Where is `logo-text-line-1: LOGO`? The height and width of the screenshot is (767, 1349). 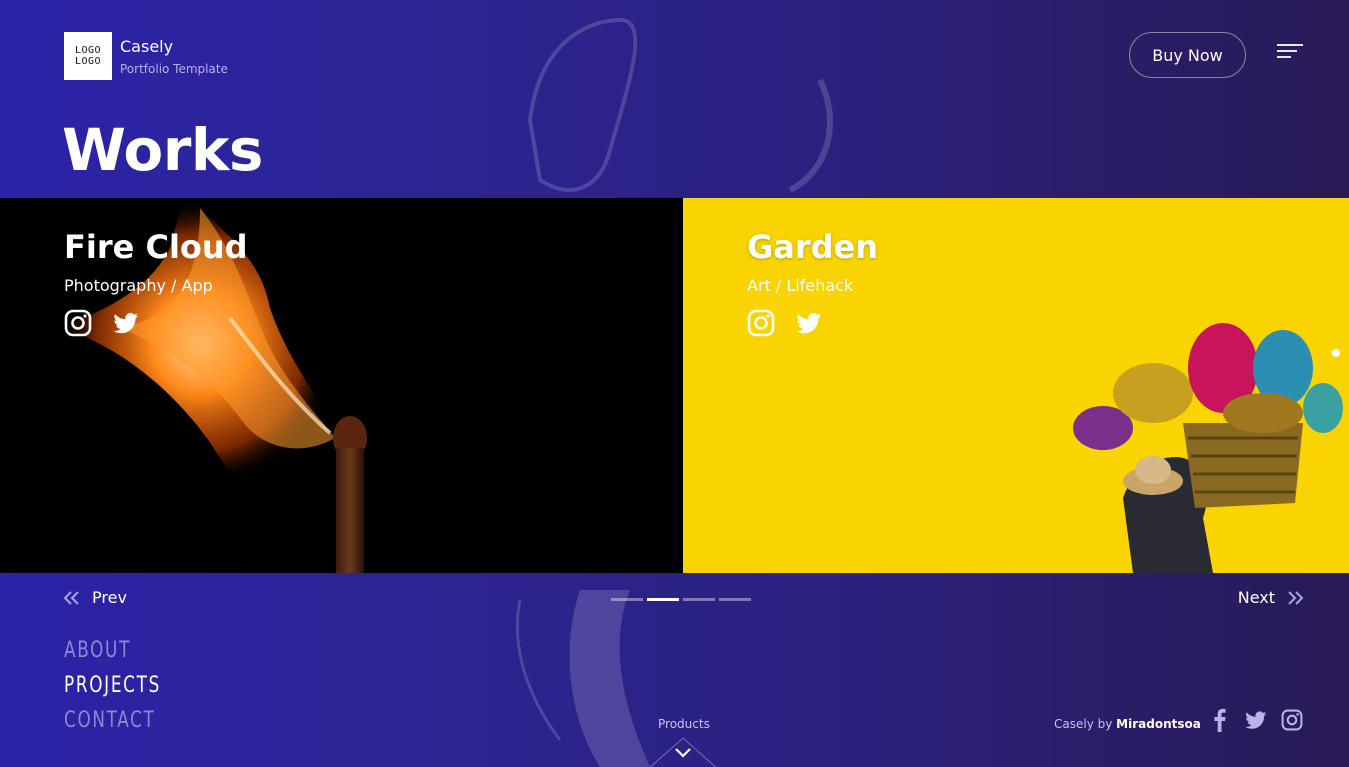
logo-text-line-1: LOGO is located at coordinates (88, 50).